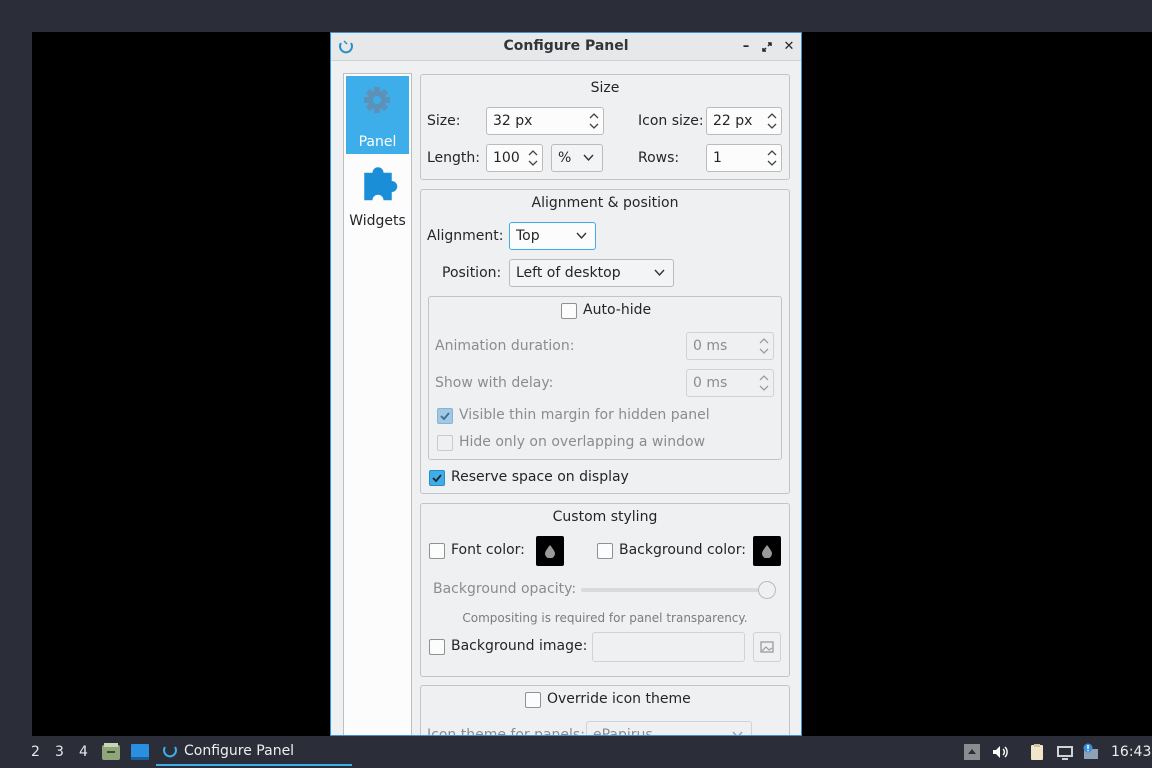 This screenshot has width=1152, height=768. What do you see at coordinates (669, 728) in the screenshot?
I see `icon-theme-combo: ePapirus` at bounding box center [669, 728].